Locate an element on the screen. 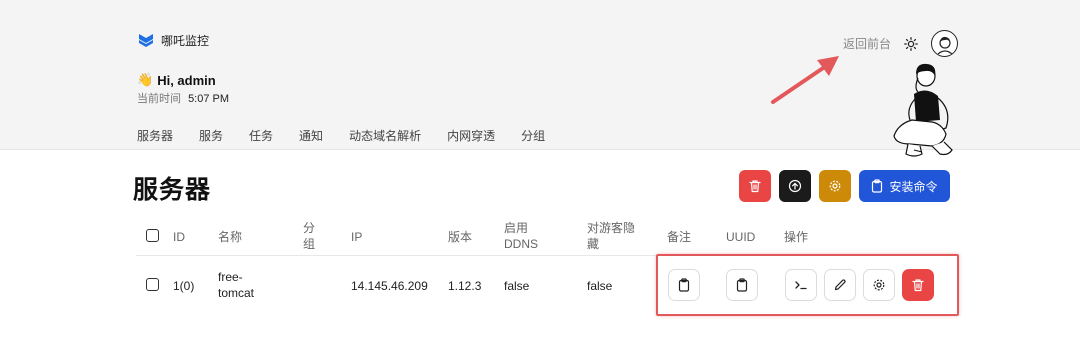 This screenshot has height=342, width=1080. upload-circle-icon is located at coordinates (795, 186).